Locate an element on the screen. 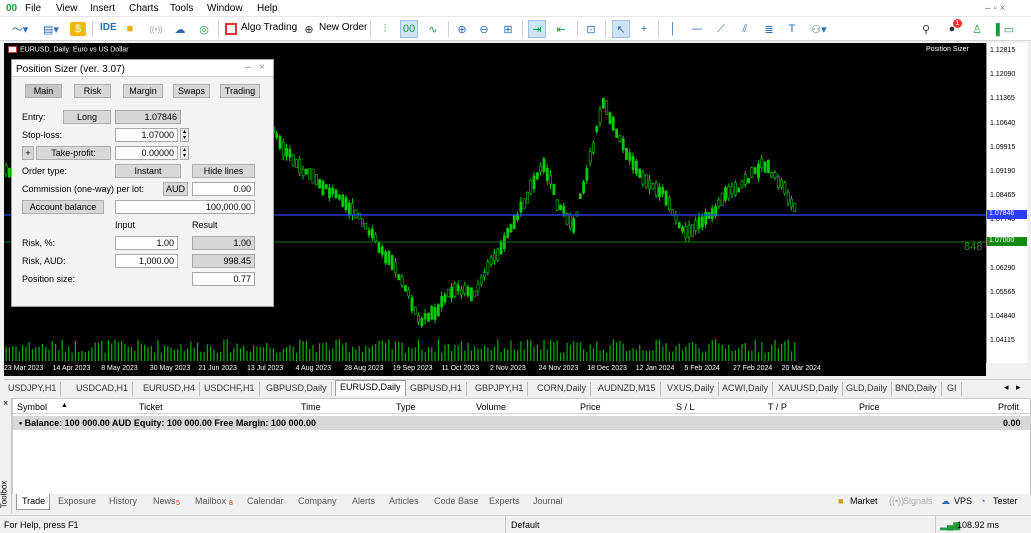  chart-type-icon: 〜▾ is located at coordinates (20, 29).